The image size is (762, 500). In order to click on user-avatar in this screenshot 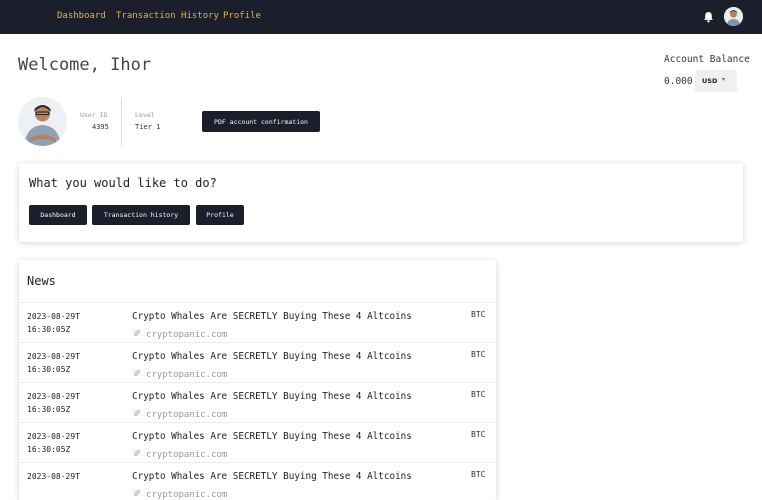, I will do `click(733, 16)`.